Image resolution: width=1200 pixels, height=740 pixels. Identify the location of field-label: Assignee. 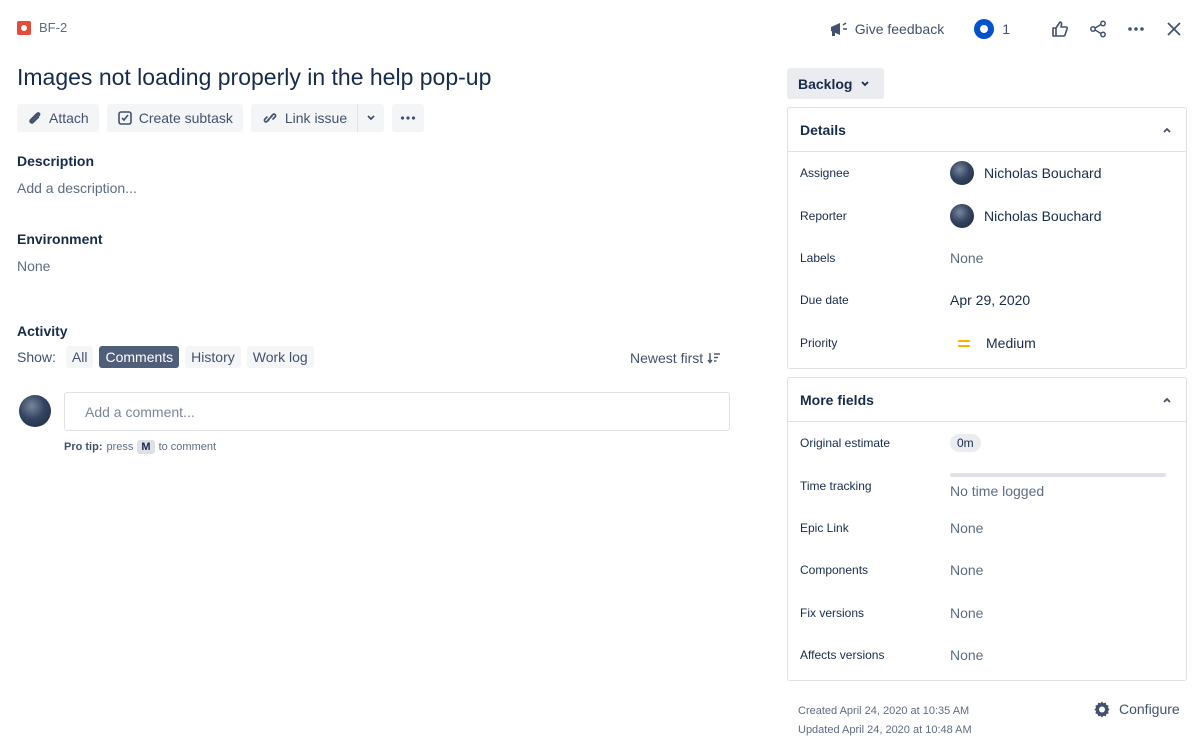
(825, 173).